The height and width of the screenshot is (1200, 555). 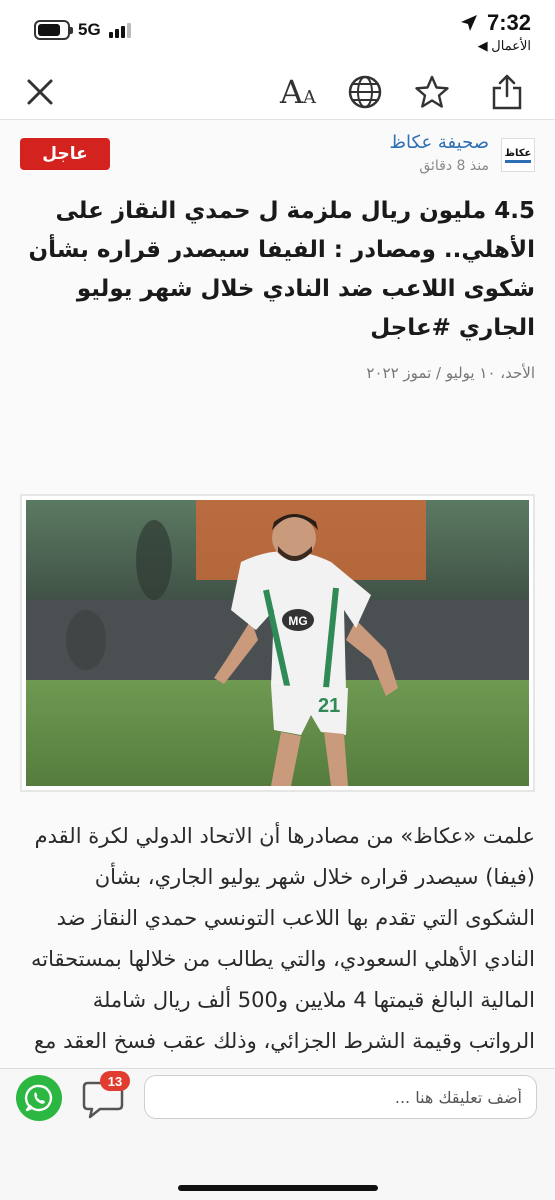 I want to click on language-button, so click(x=365, y=92).